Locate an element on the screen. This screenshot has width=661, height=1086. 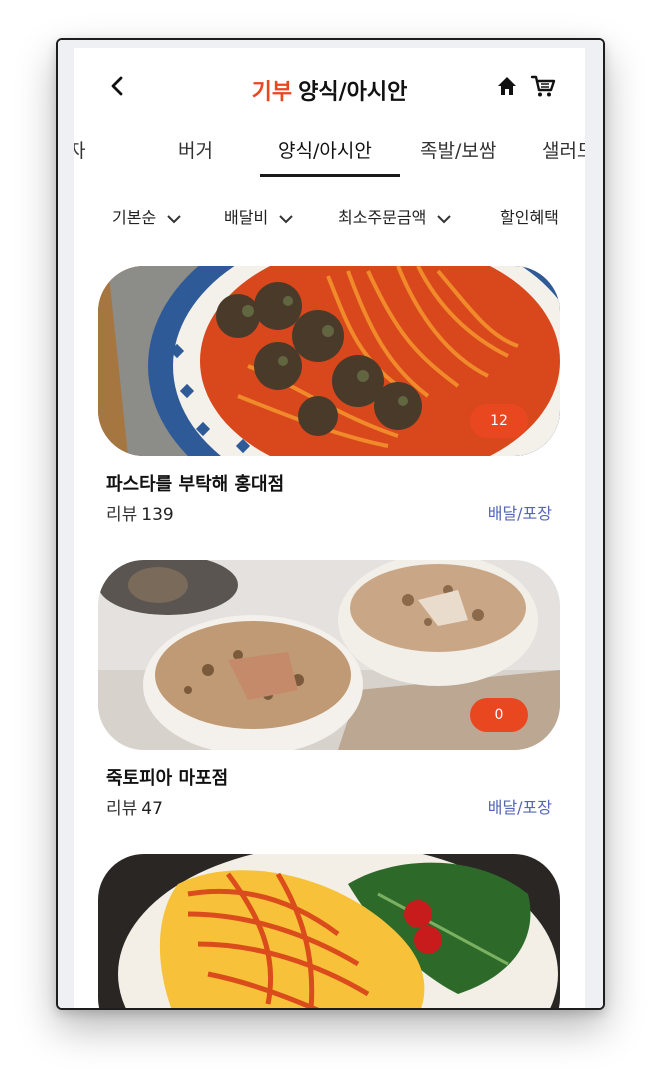
tab-0: 자 is located at coordinates (79, 149).